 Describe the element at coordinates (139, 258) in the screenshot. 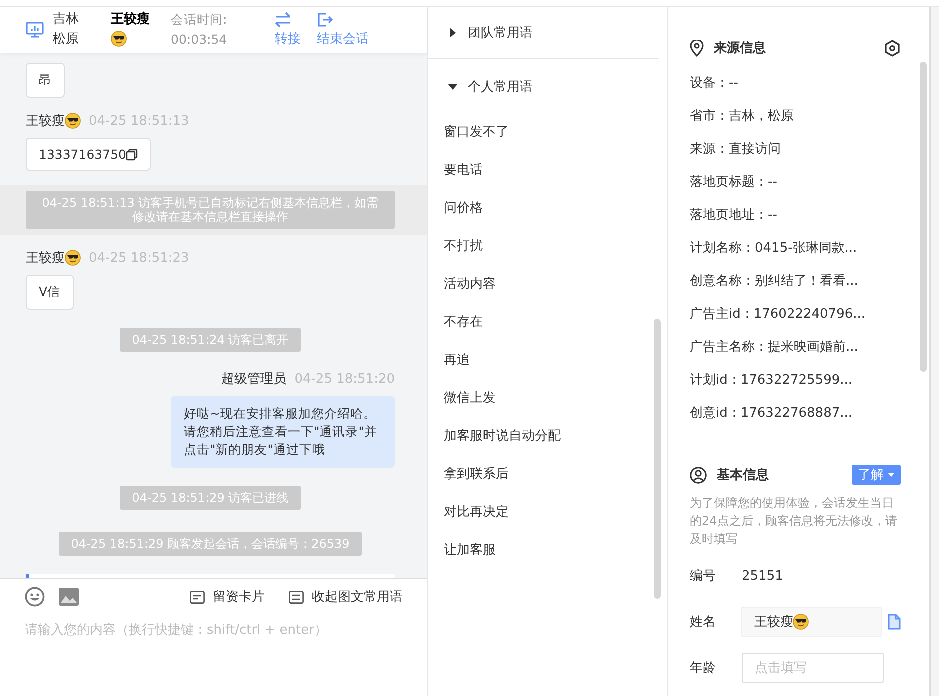

I see `message-time: 04-25 18:51:23` at that location.